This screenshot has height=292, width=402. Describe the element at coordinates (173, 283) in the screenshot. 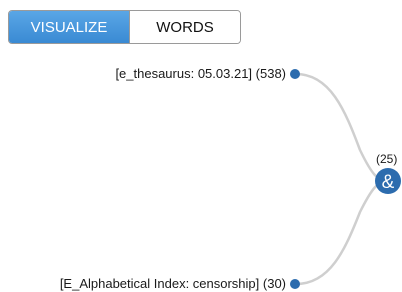

I see `node-label-alphabetical-index: [E_Alphabetical Index: censorship] (30)` at that location.